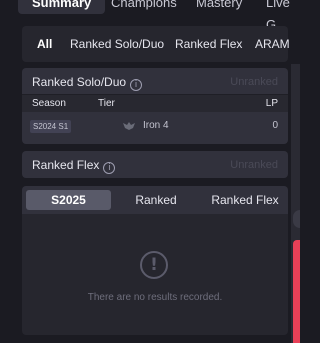 This screenshot has height=343, width=320. Describe the element at coordinates (219, 7) in the screenshot. I see `tab-mastery: Mastery` at that location.